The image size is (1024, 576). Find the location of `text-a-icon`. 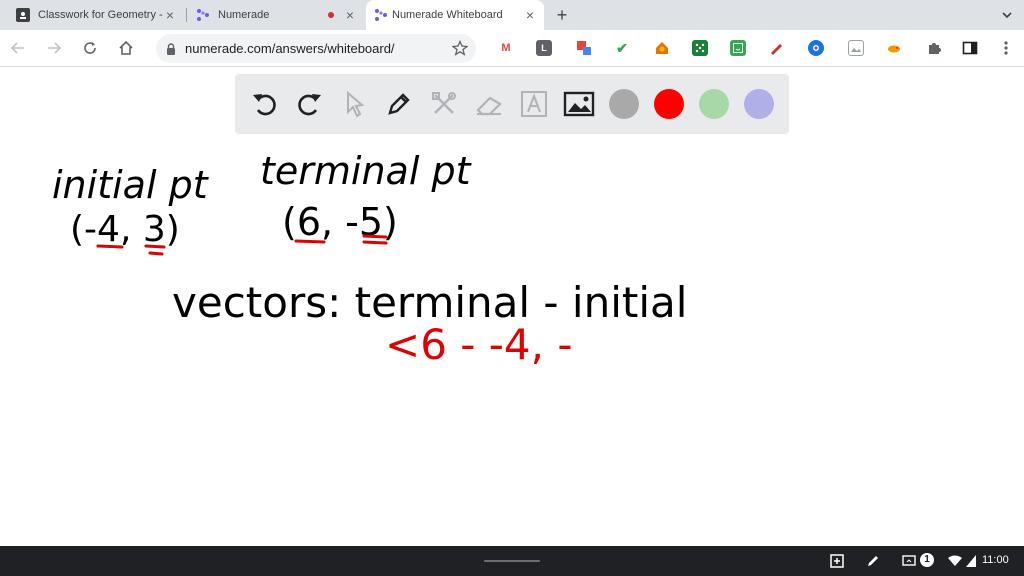

text-a-icon is located at coordinates (534, 104).